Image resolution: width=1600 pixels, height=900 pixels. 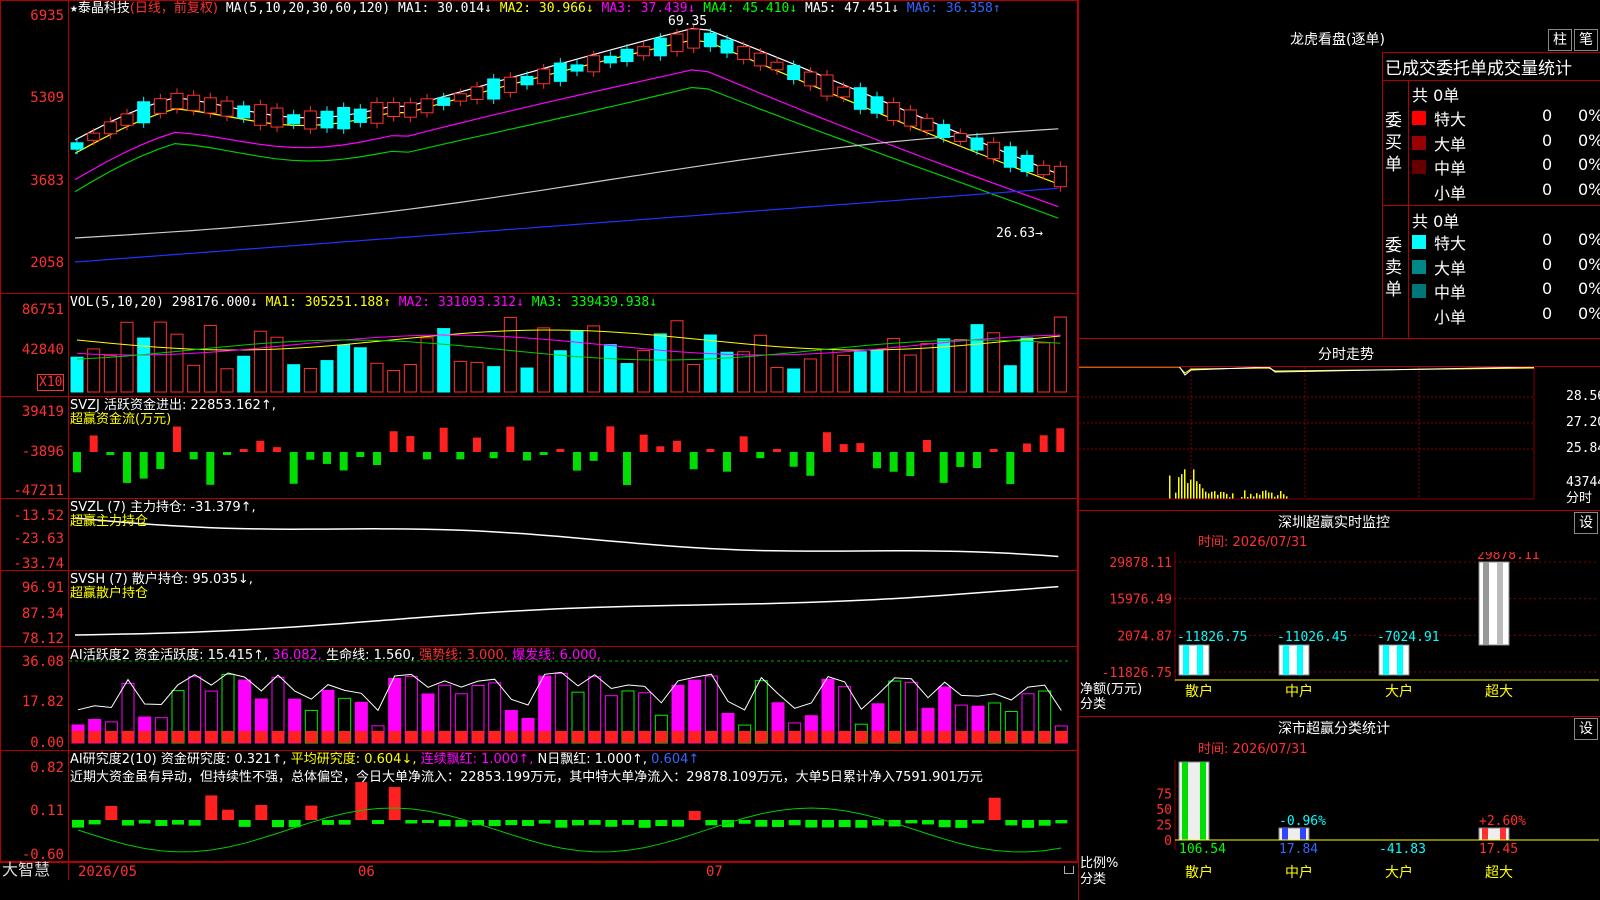 What do you see at coordinates (1202, 849) in the screenshot?
I see `classify-value-label: 106.54` at bounding box center [1202, 849].